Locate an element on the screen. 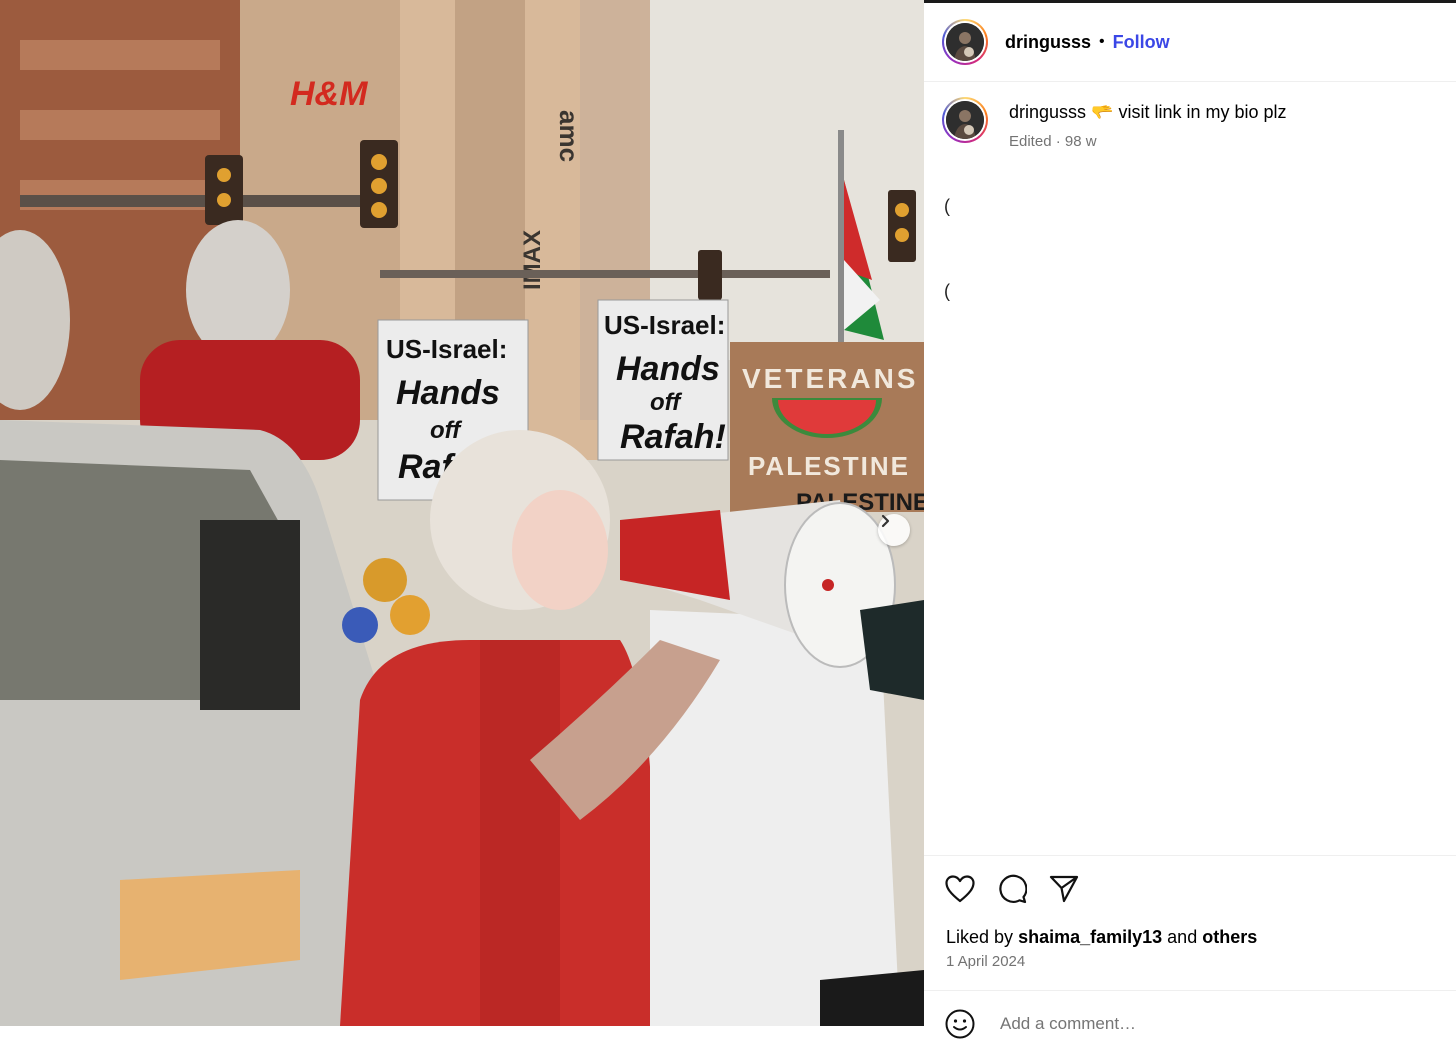 Image resolution: width=1456 pixels, height=1040 pixels. comment-box is located at coordinates (1173, 1024).